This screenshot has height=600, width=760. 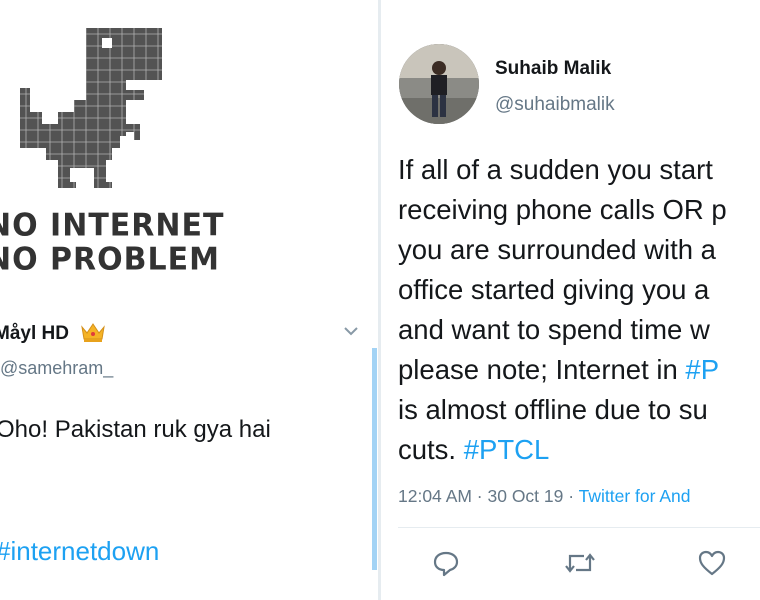 I want to click on crown-icon, so click(x=93, y=332).